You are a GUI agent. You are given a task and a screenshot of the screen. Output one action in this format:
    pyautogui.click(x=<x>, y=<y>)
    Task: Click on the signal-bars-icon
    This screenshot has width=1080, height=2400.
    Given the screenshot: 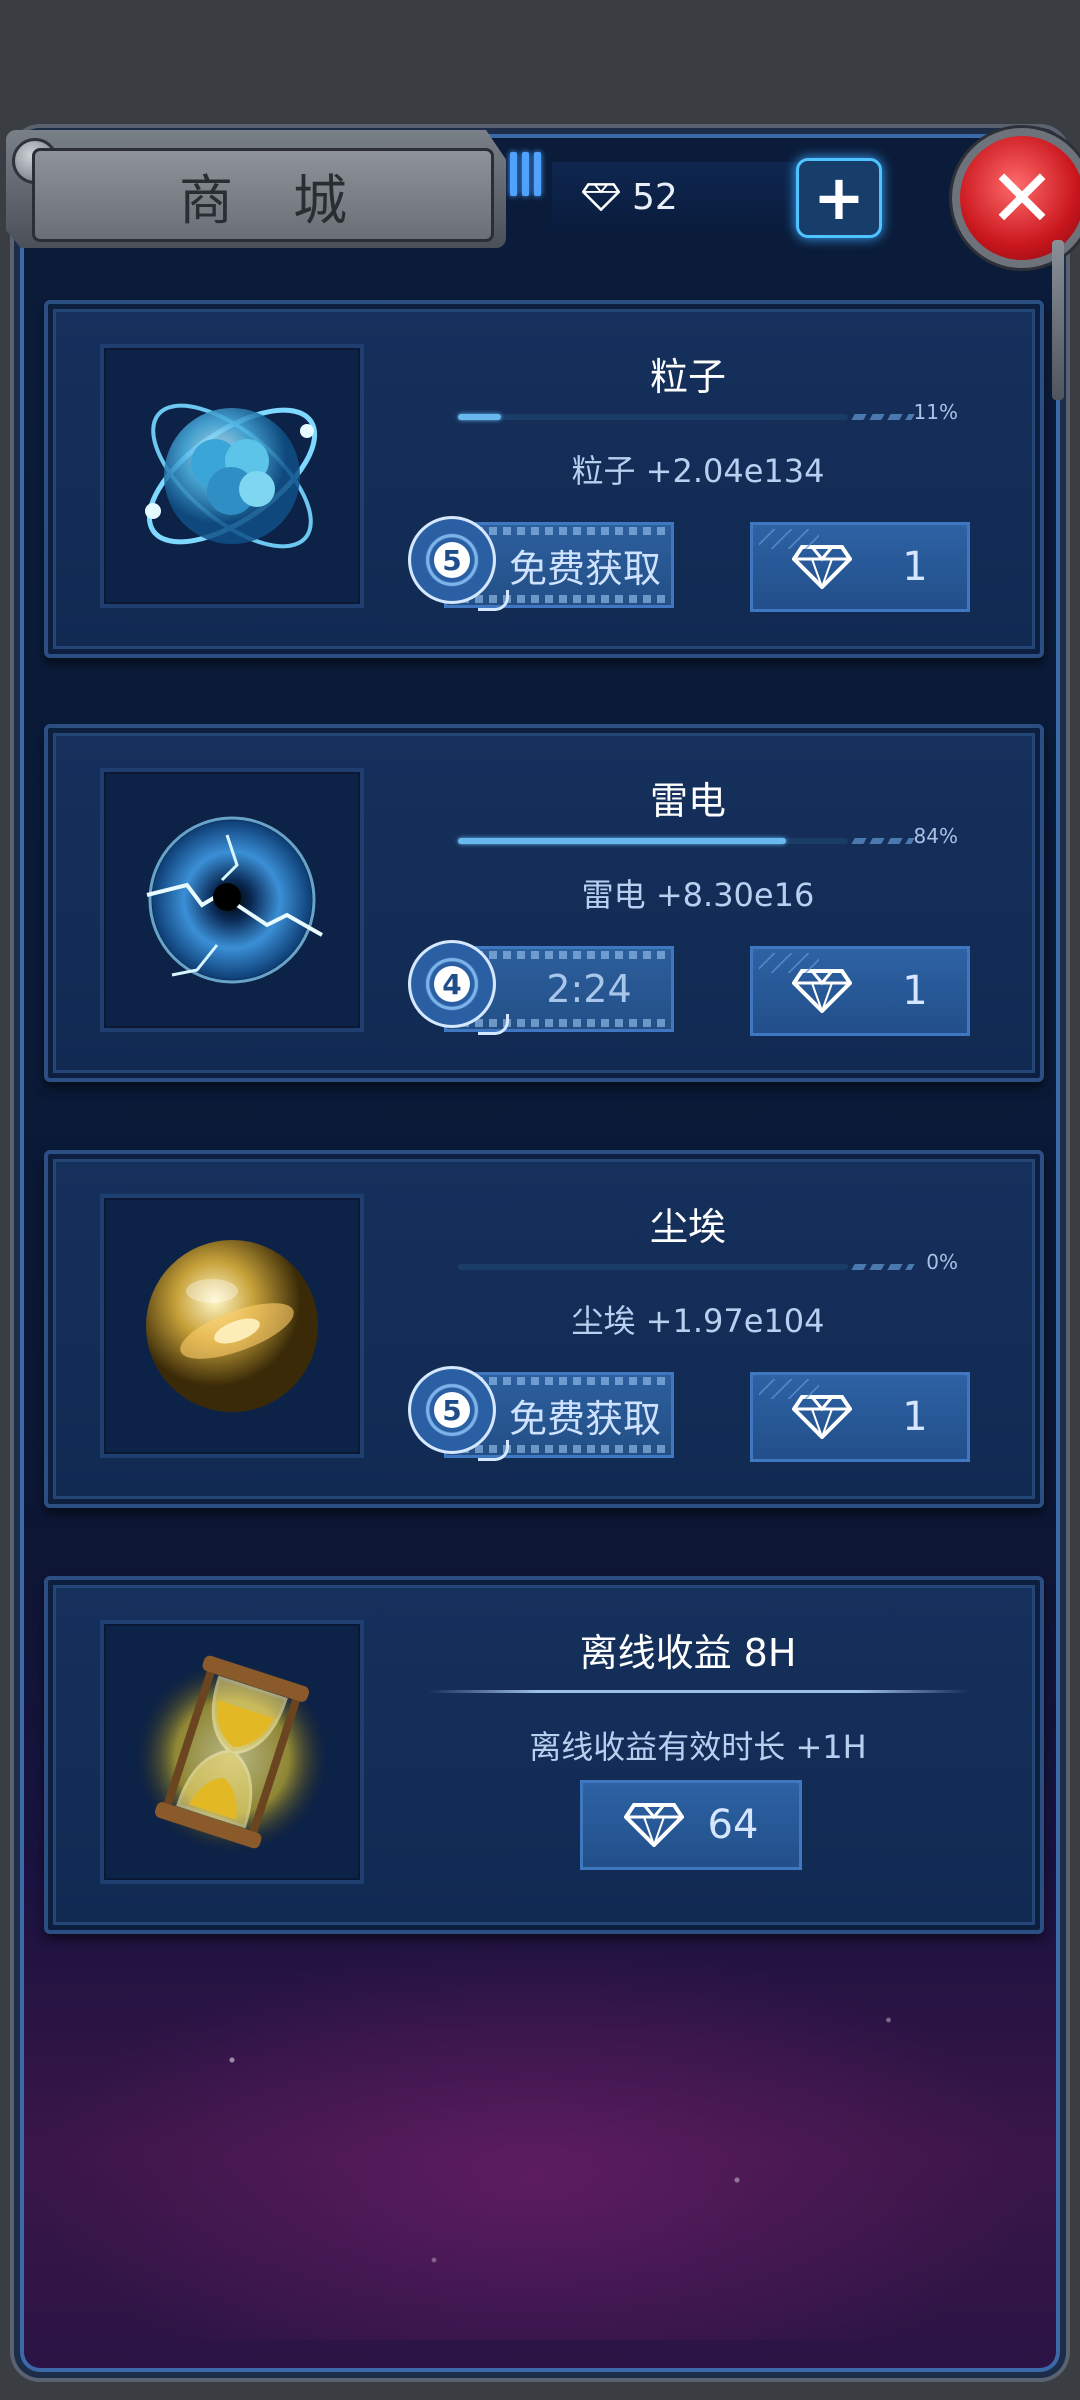 What is the action you would take?
    pyautogui.click(x=528, y=174)
    